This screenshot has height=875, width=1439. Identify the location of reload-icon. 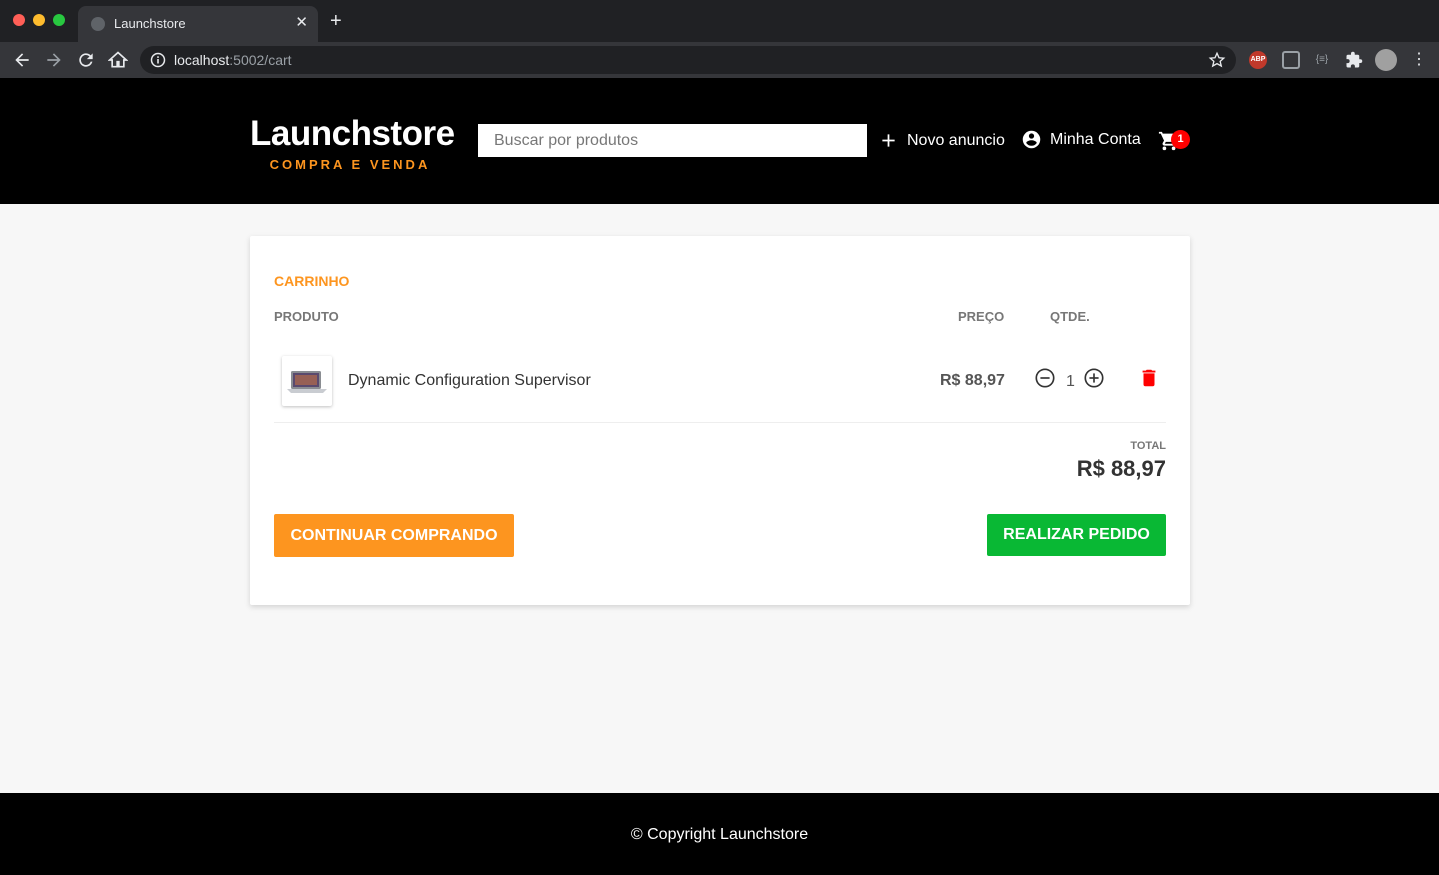
(86, 60).